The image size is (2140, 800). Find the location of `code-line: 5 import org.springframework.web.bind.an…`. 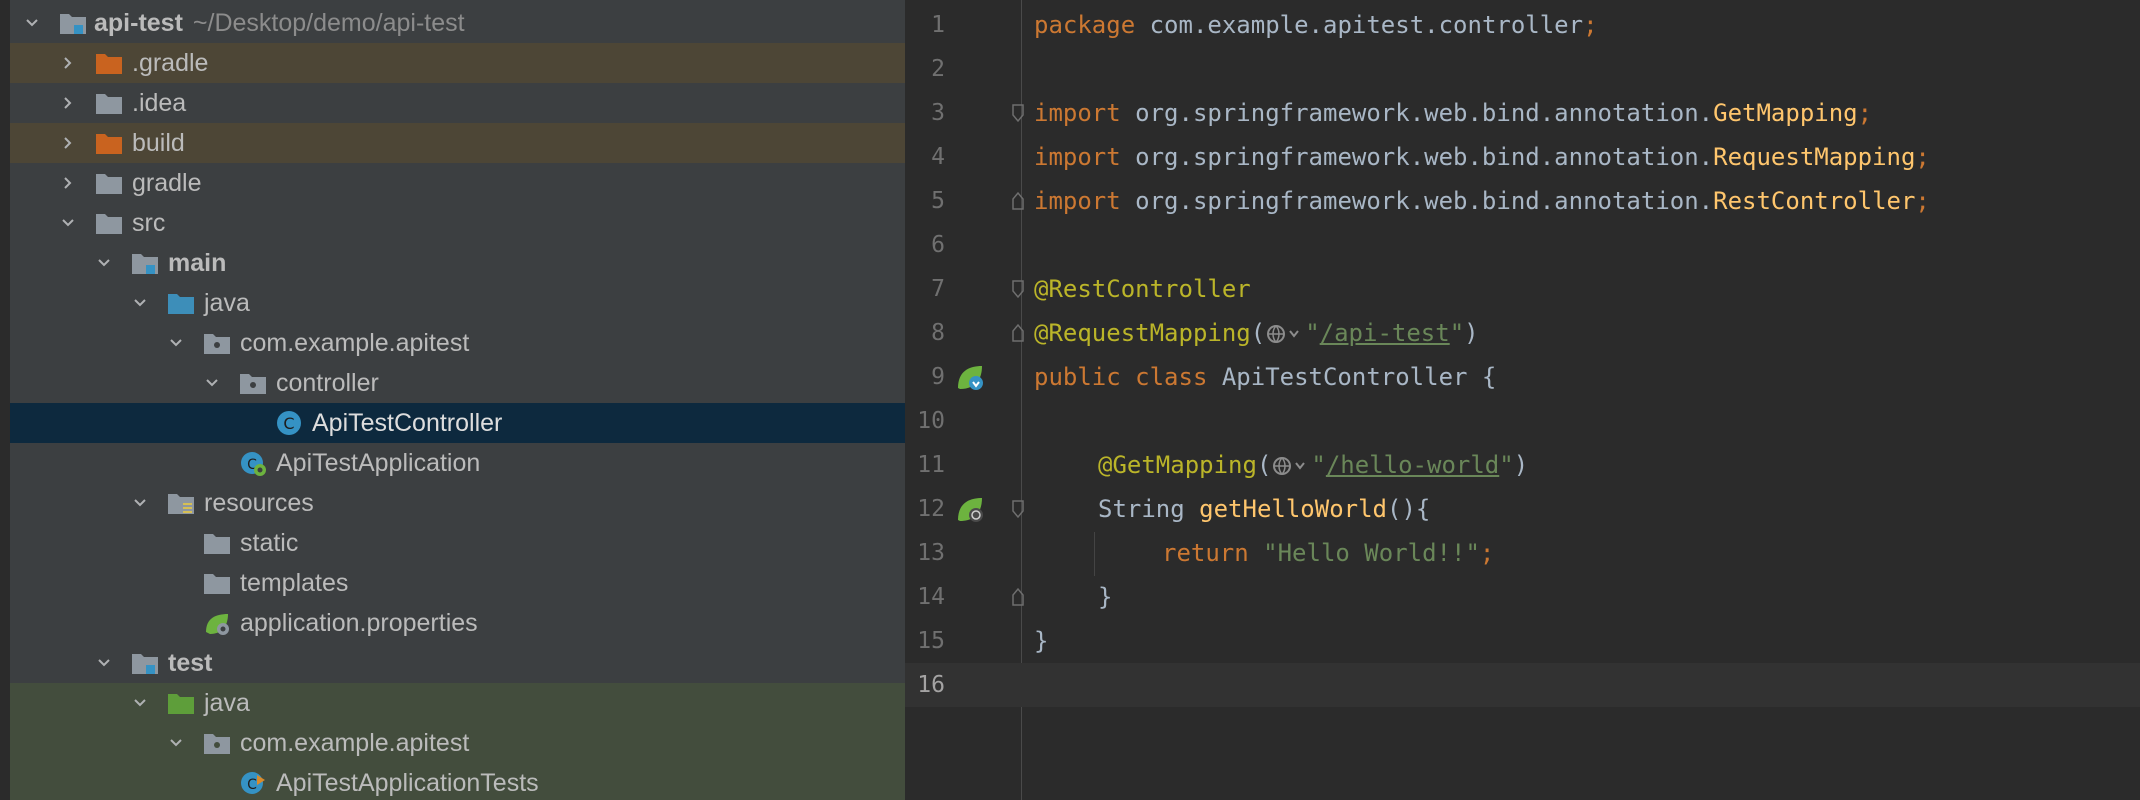

code-line: 5 import org.springframework.web.bind.an… is located at coordinates (1522, 201).